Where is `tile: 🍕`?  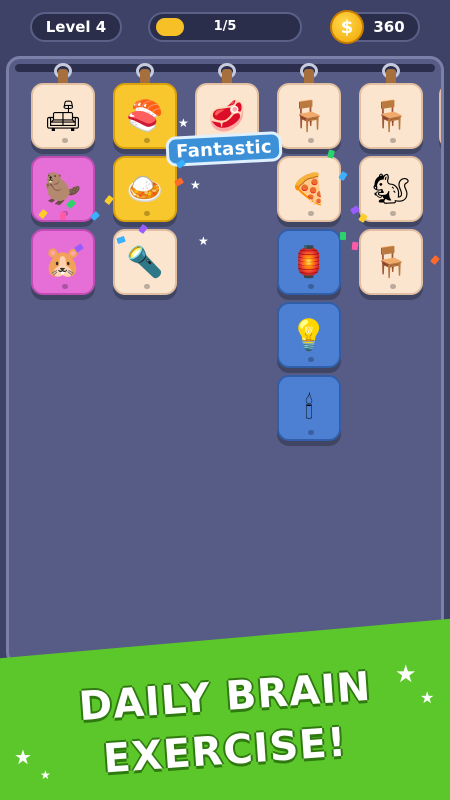
tile: 🍕 is located at coordinates (309, 189).